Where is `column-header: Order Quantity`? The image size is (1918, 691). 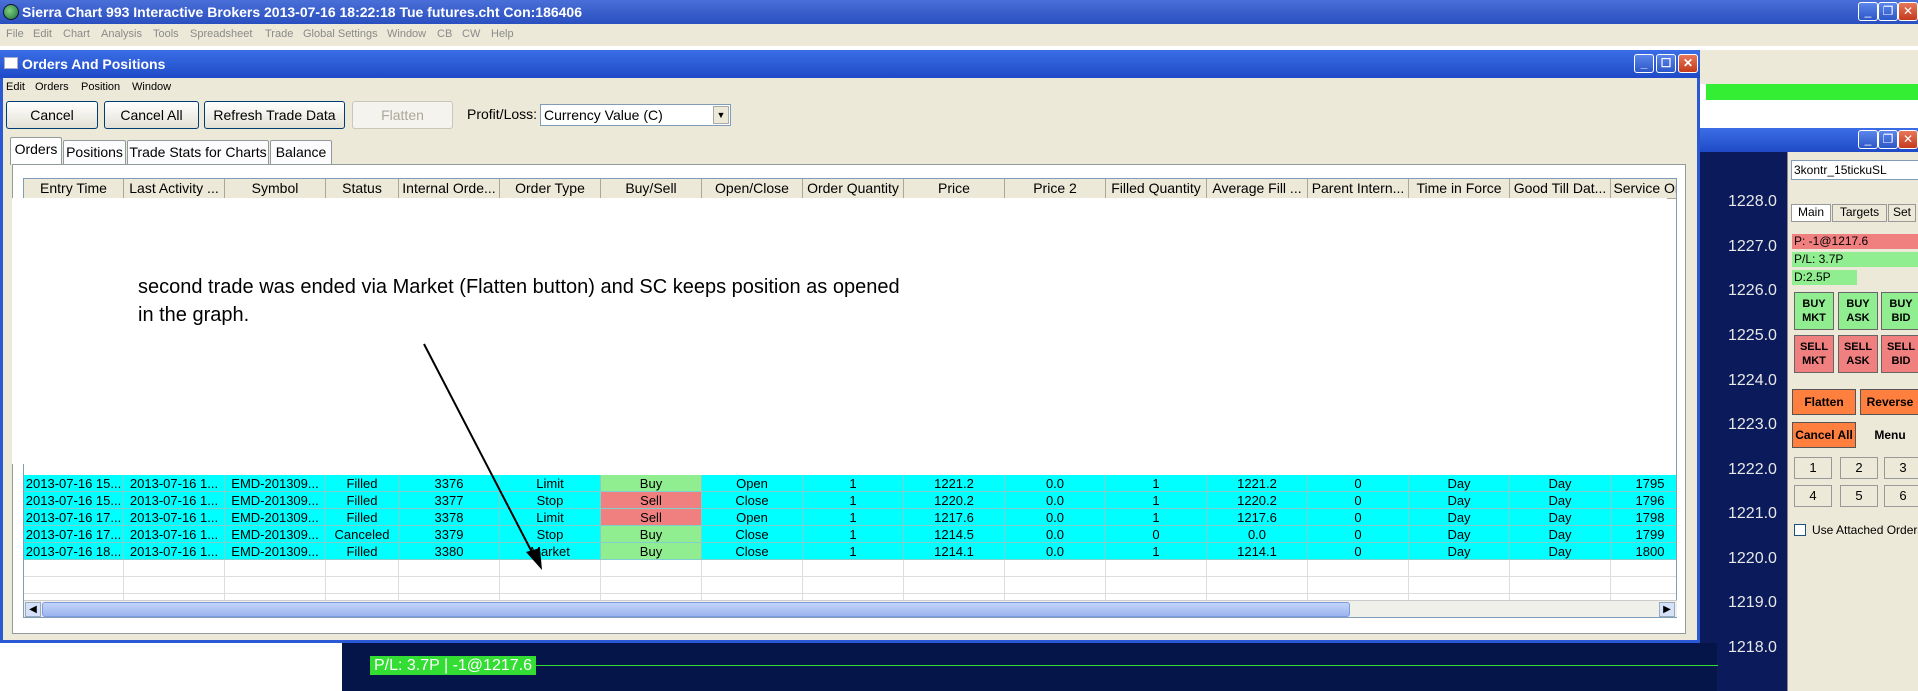
column-header: Order Quantity is located at coordinates (853, 189).